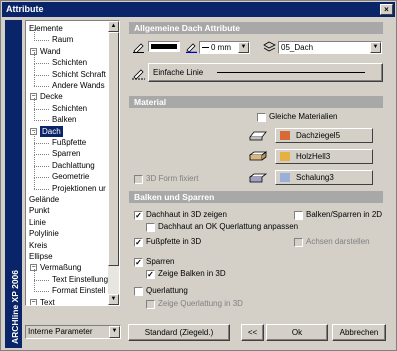 The width and height of the screenshot is (397, 351). Describe the element at coordinates (113, 299) in the screenshot. I see `scroll-down-button: ▼` at that location.